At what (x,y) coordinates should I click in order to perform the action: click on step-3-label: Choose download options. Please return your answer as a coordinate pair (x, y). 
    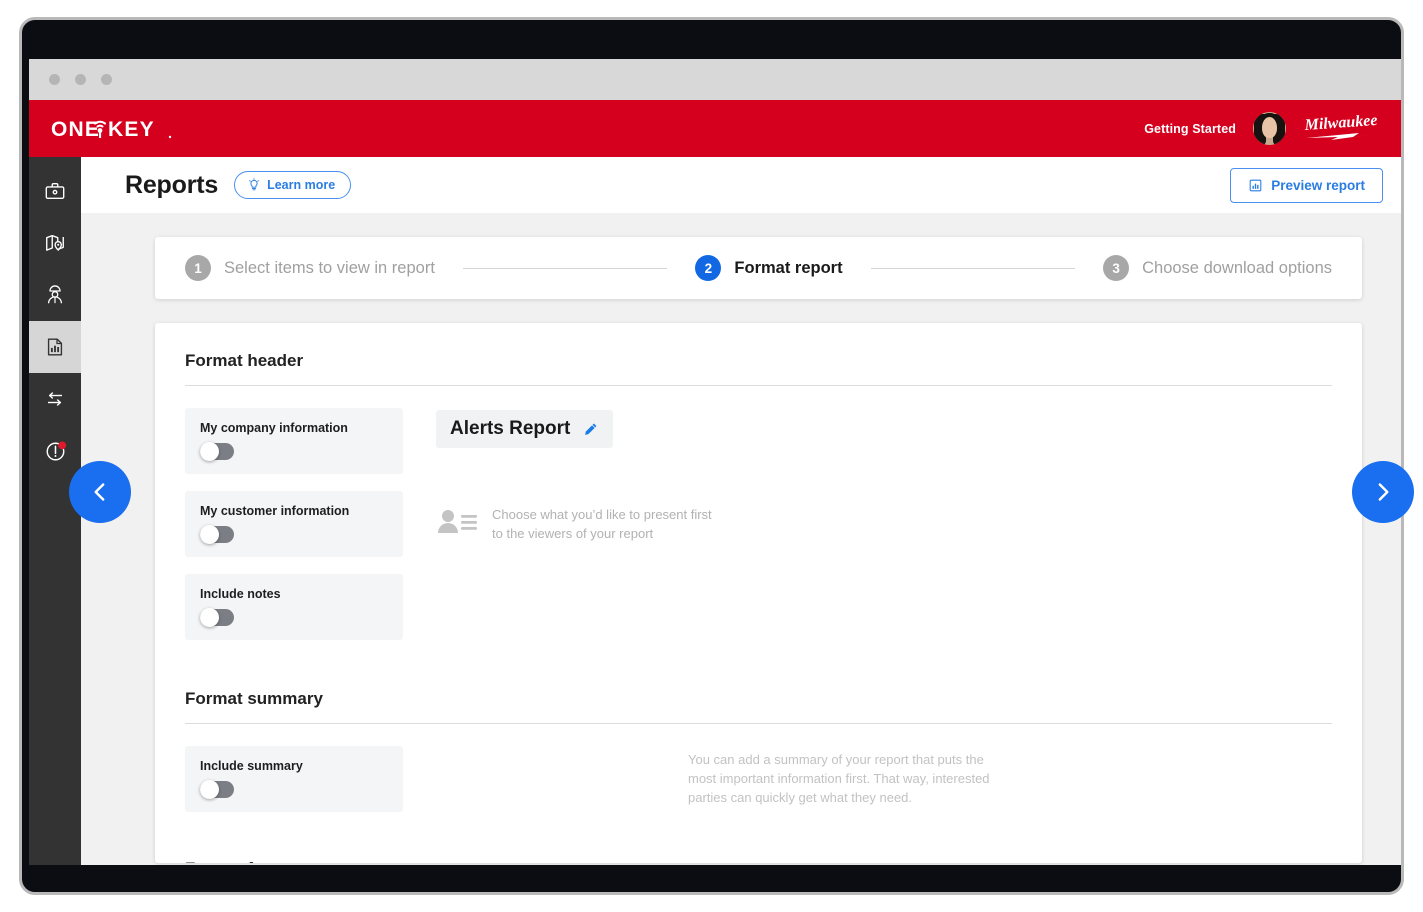
    Looking at the image, I should click on (1237, 267).